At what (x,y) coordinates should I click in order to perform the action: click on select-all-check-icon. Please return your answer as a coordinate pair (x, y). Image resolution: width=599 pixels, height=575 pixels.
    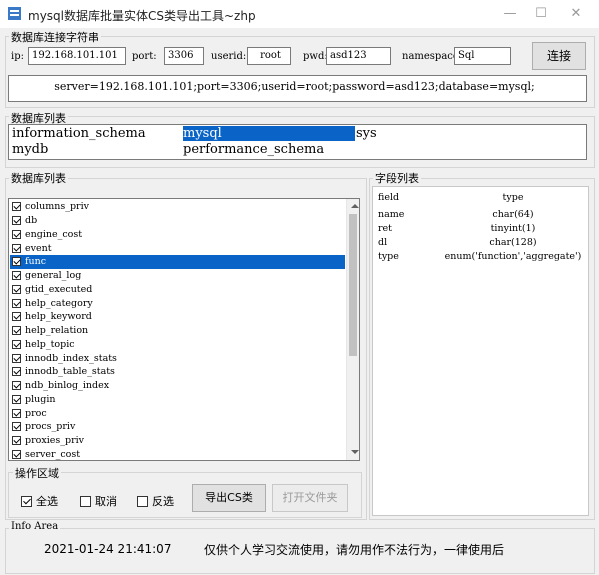
    Looking at the image, I should click on (26, 501).